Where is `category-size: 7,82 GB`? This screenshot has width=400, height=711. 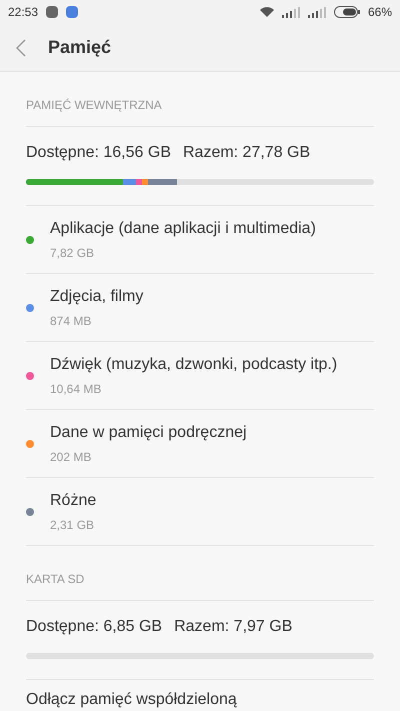
category-size: 7,82 GB is located at coordinates (73, 253).